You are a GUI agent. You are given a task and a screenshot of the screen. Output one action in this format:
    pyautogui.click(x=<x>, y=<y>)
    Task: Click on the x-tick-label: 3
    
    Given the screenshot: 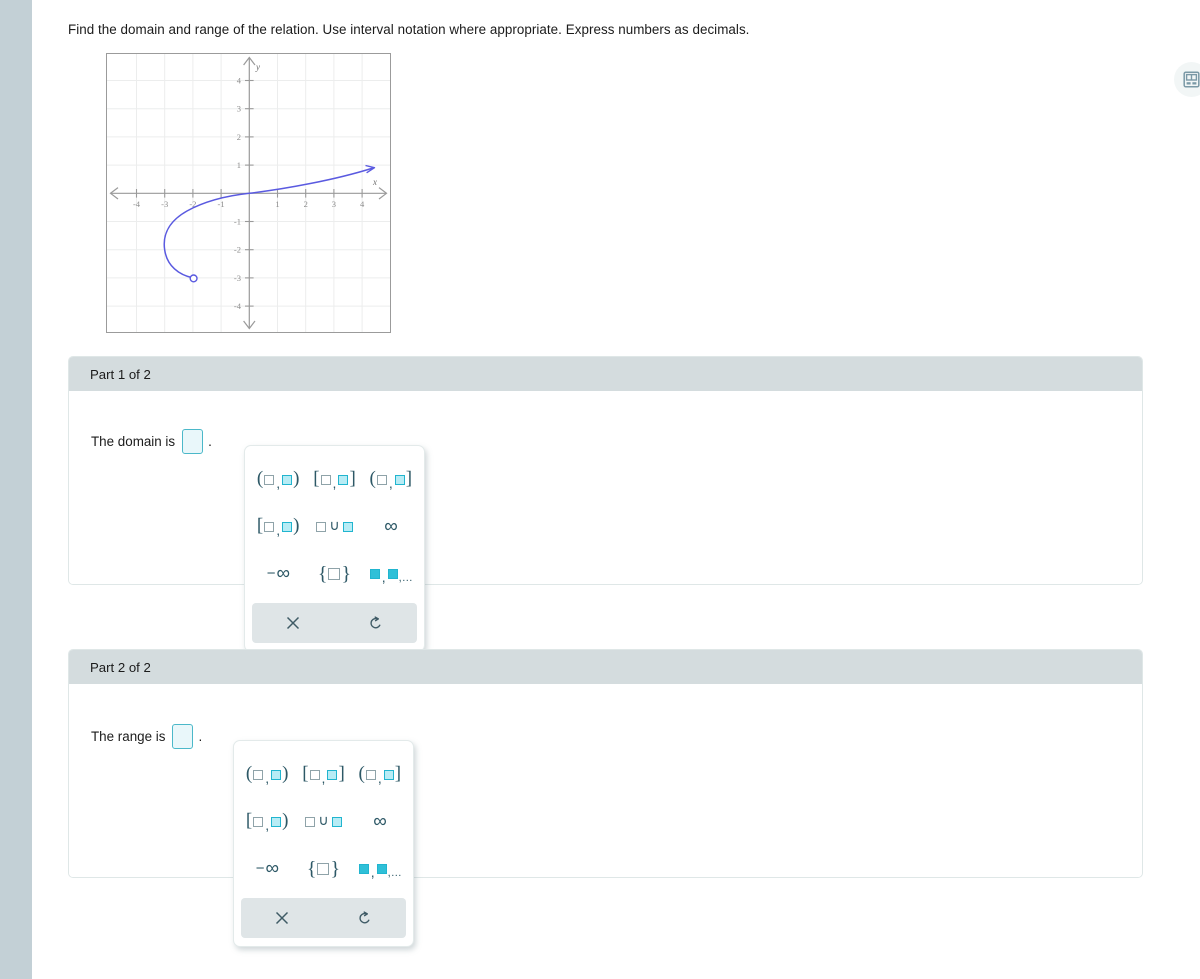 What is the action you would take?
    pyautogui.click(x=334, y=204)
    